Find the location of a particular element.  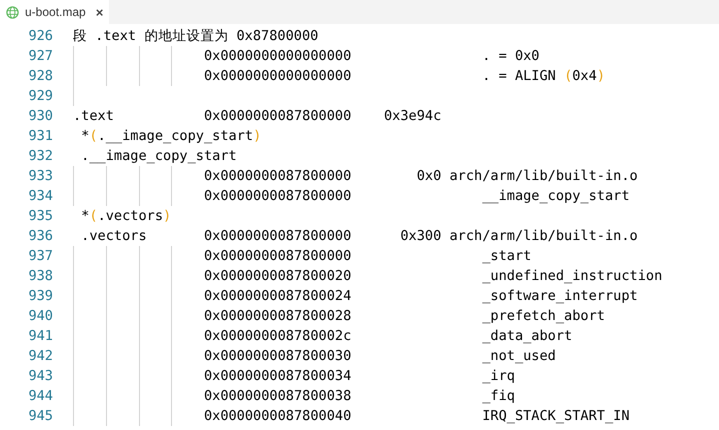

line-number: 934 is located at coordinates (40, 196).